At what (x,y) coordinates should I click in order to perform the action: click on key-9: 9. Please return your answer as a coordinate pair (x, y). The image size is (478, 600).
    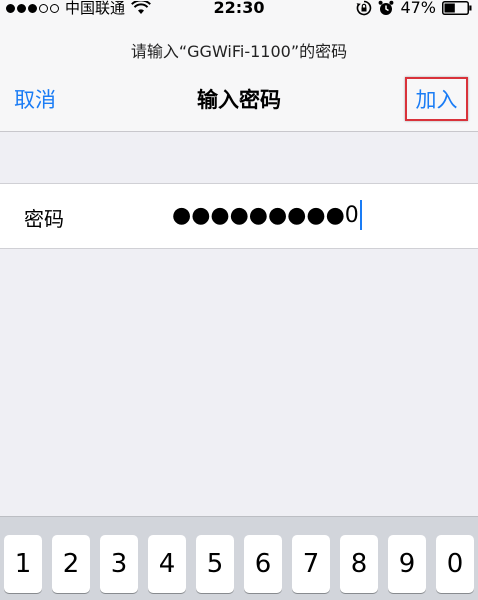
    Looking at the image, I should click on (407, 564).